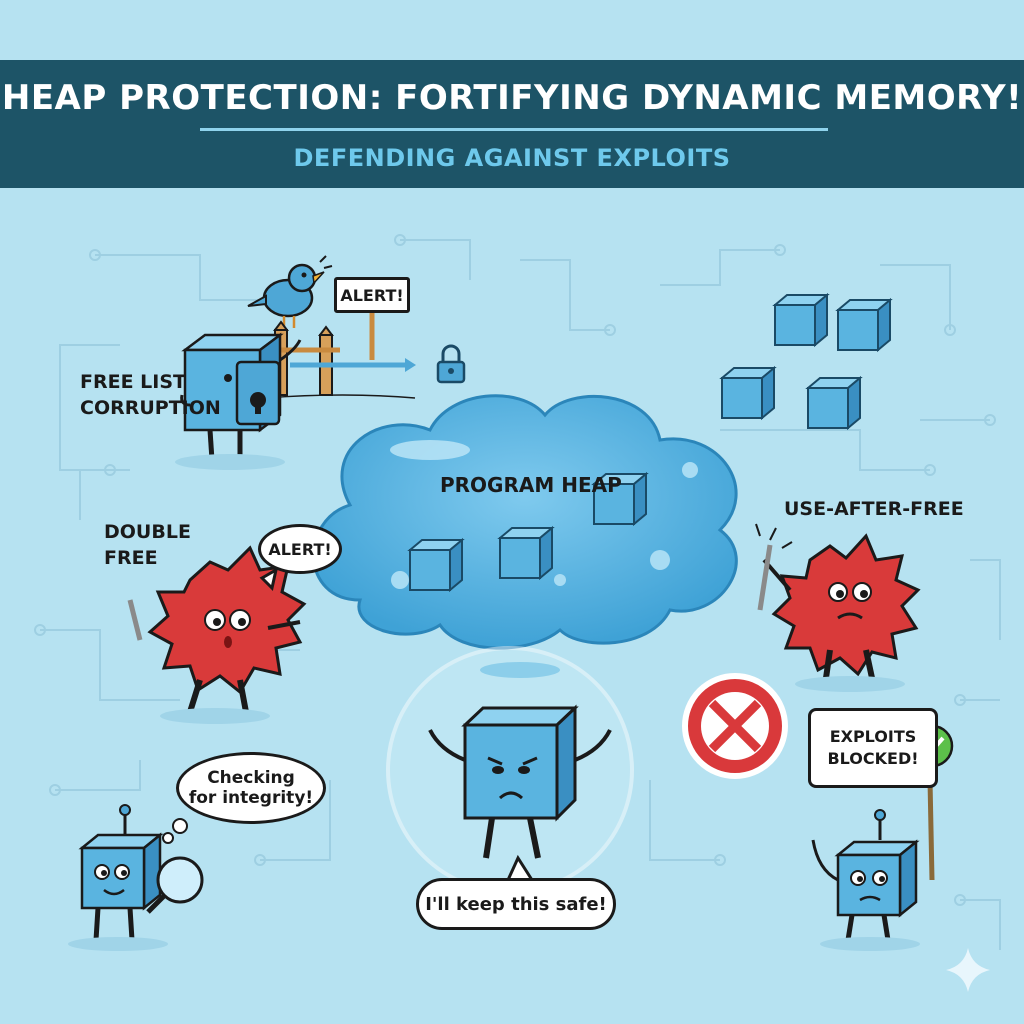 This screenshot has width=1024, height=1024. I want to click on double-free-alert-bubble: ALERT!, so click(300, 549).